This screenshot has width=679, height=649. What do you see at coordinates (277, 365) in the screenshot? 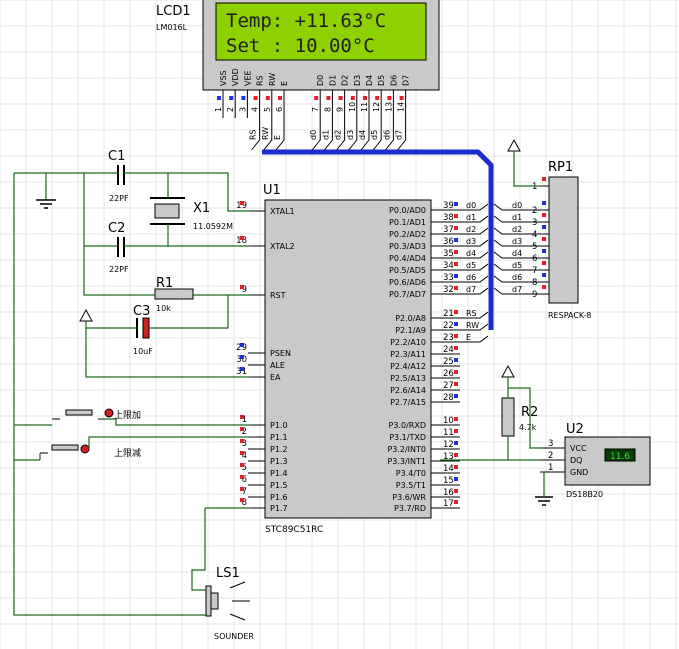
I see `mcu-pin-name: ALE` at bounding box center [277, 365].